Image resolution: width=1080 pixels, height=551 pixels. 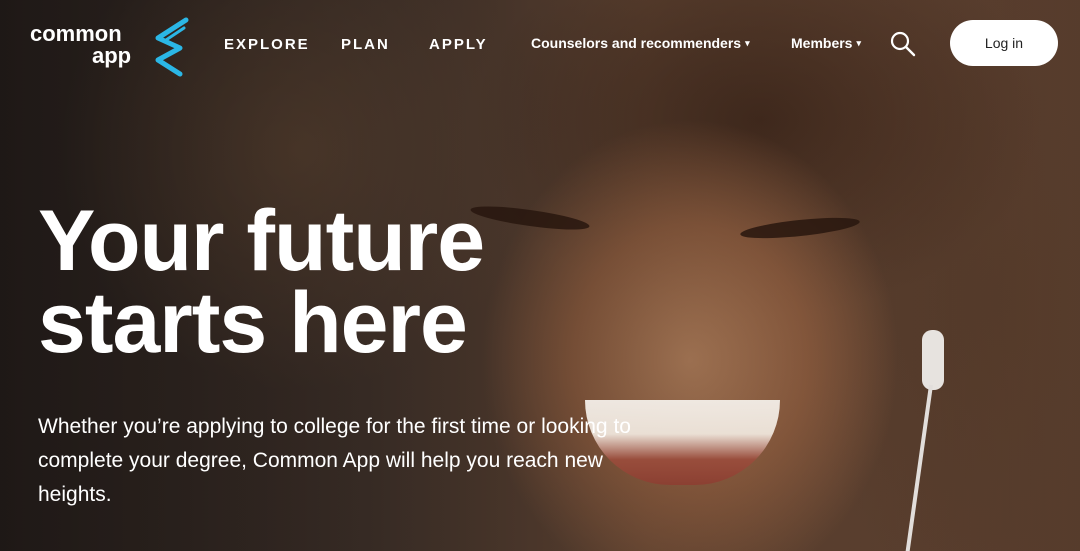 I want to click on hero-title: Your future starts here, so click(x=261, y=282).